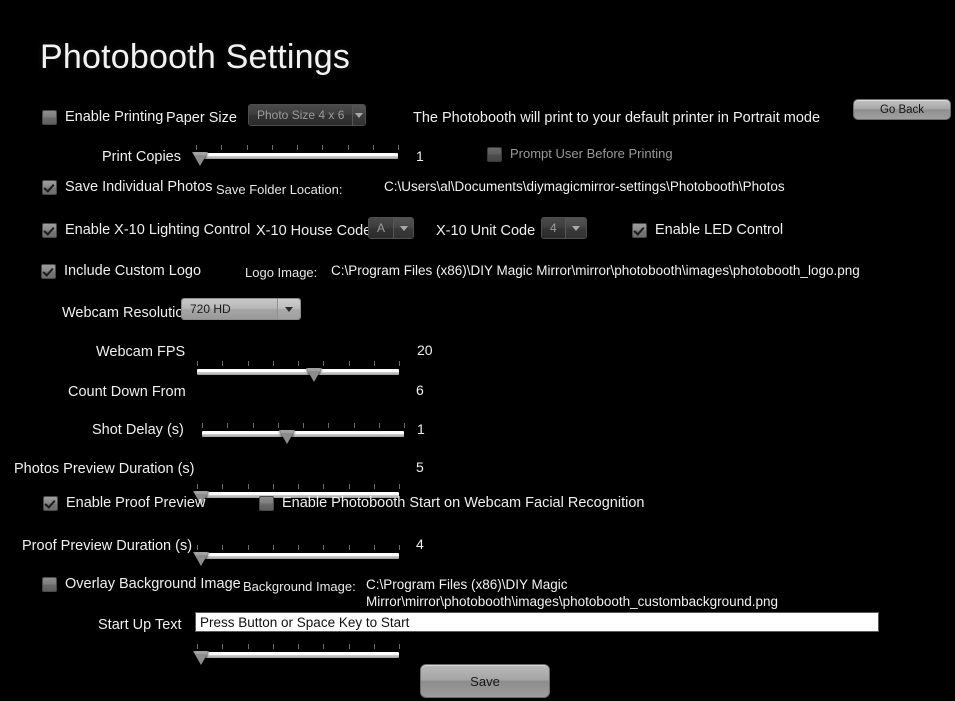 The height and width of the screenshot is (701, 955). I want to click on include-custom-logo-checkbox: Include Custom Logo, so click(121, 271).